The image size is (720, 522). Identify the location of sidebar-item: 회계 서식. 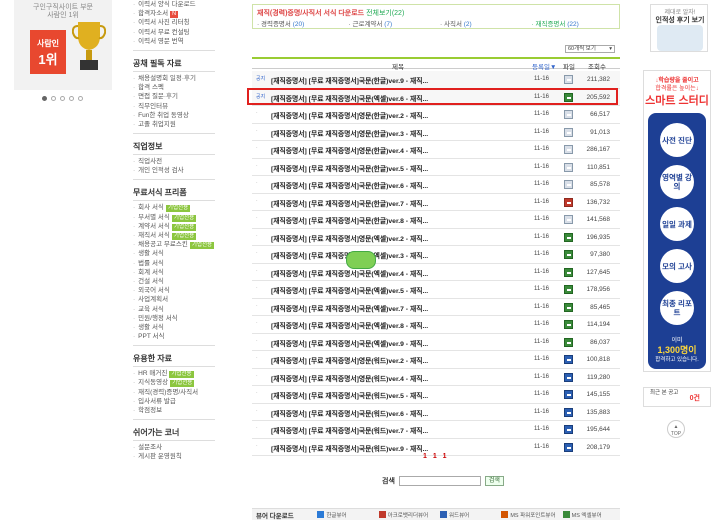
(174, 272).